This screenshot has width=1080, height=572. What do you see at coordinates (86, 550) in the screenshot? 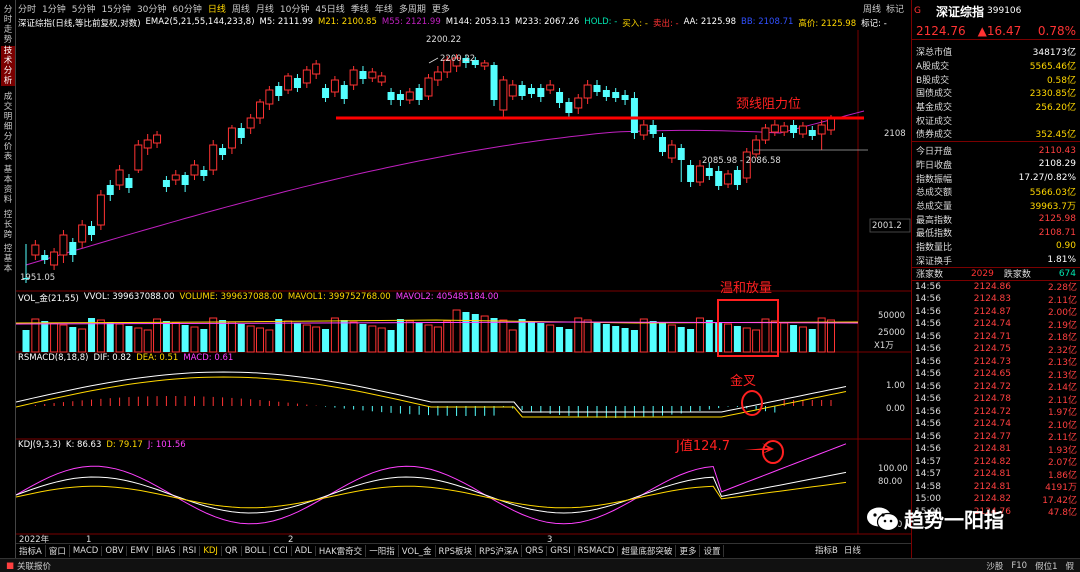
I see `indicator-tab-2: MACD` at bounding box center [86, 550].